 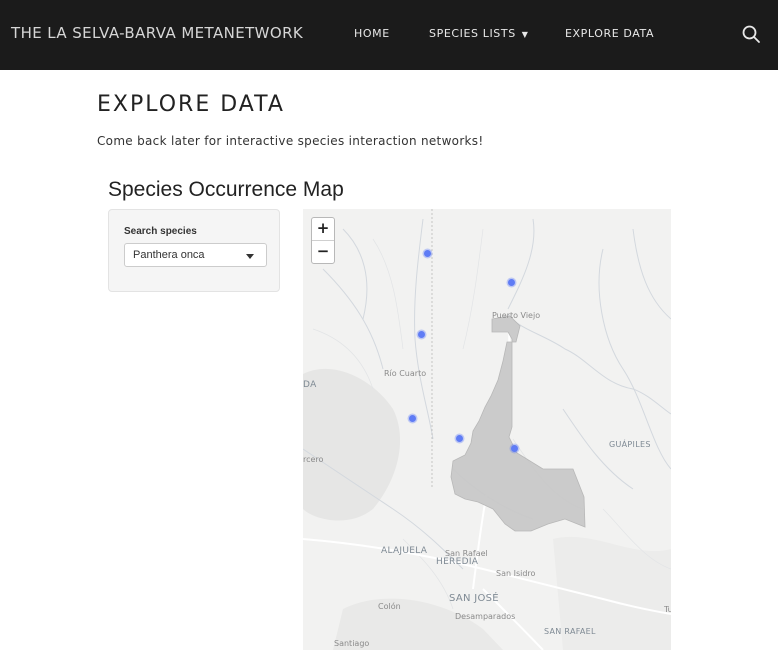 I want to click on zoom-out-button: −, so click(x=323, y=251).